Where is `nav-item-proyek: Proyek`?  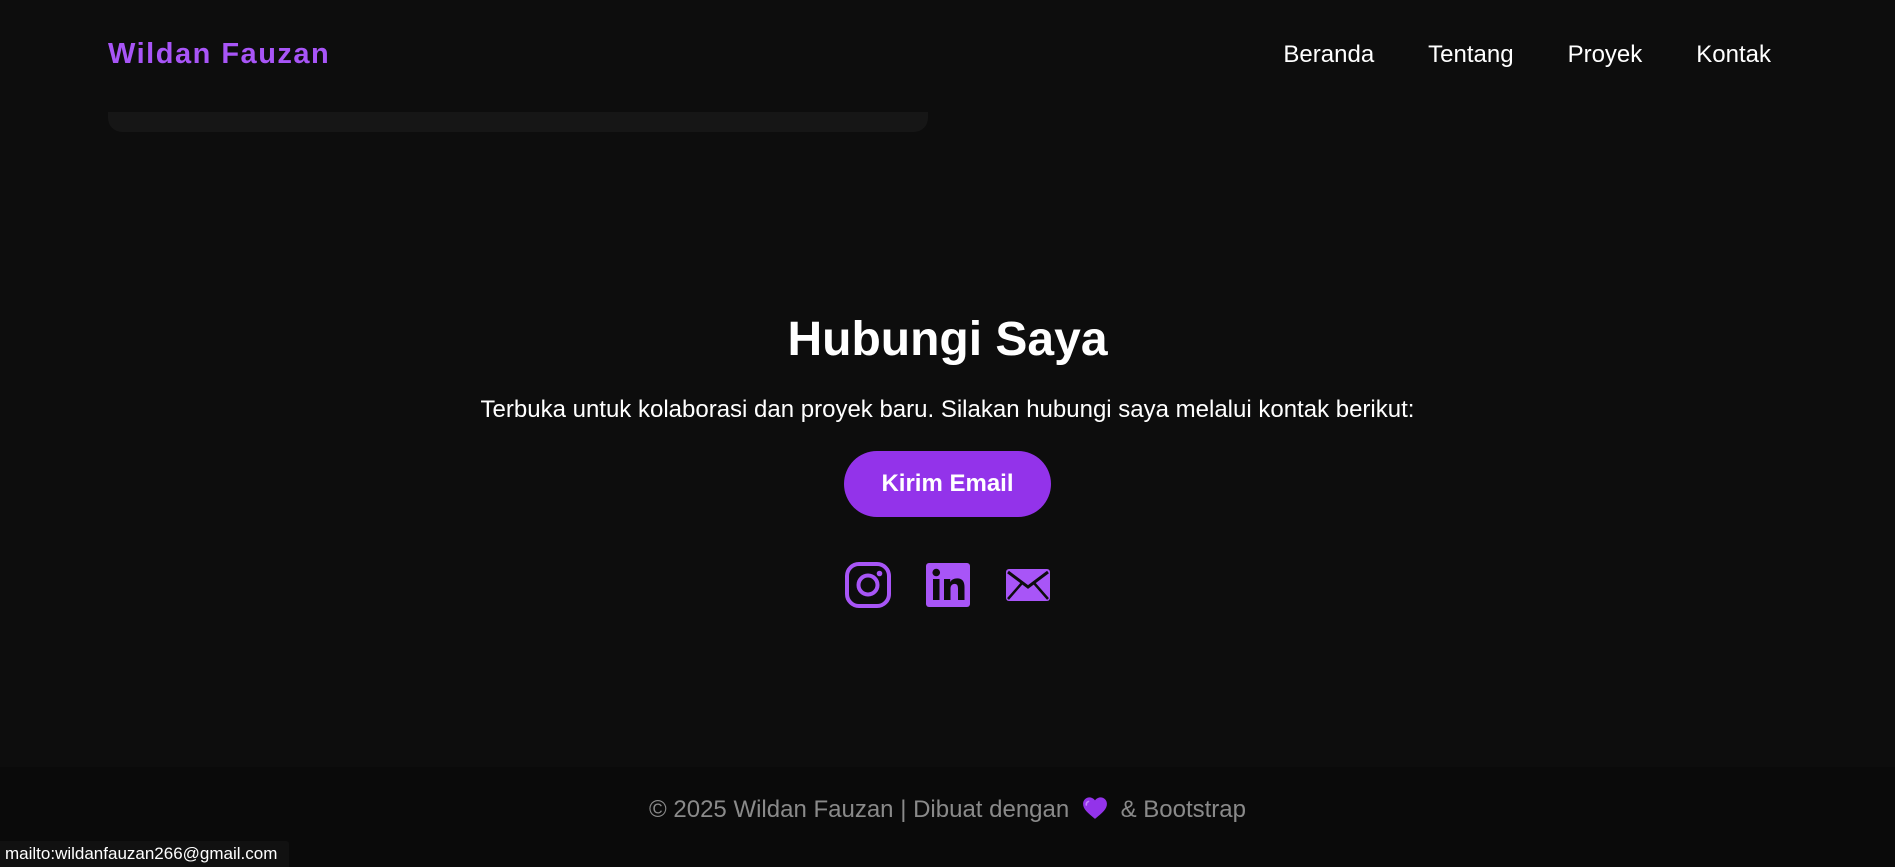 nav-item-proyek: Proyek is located at coordinates (1605, 55).